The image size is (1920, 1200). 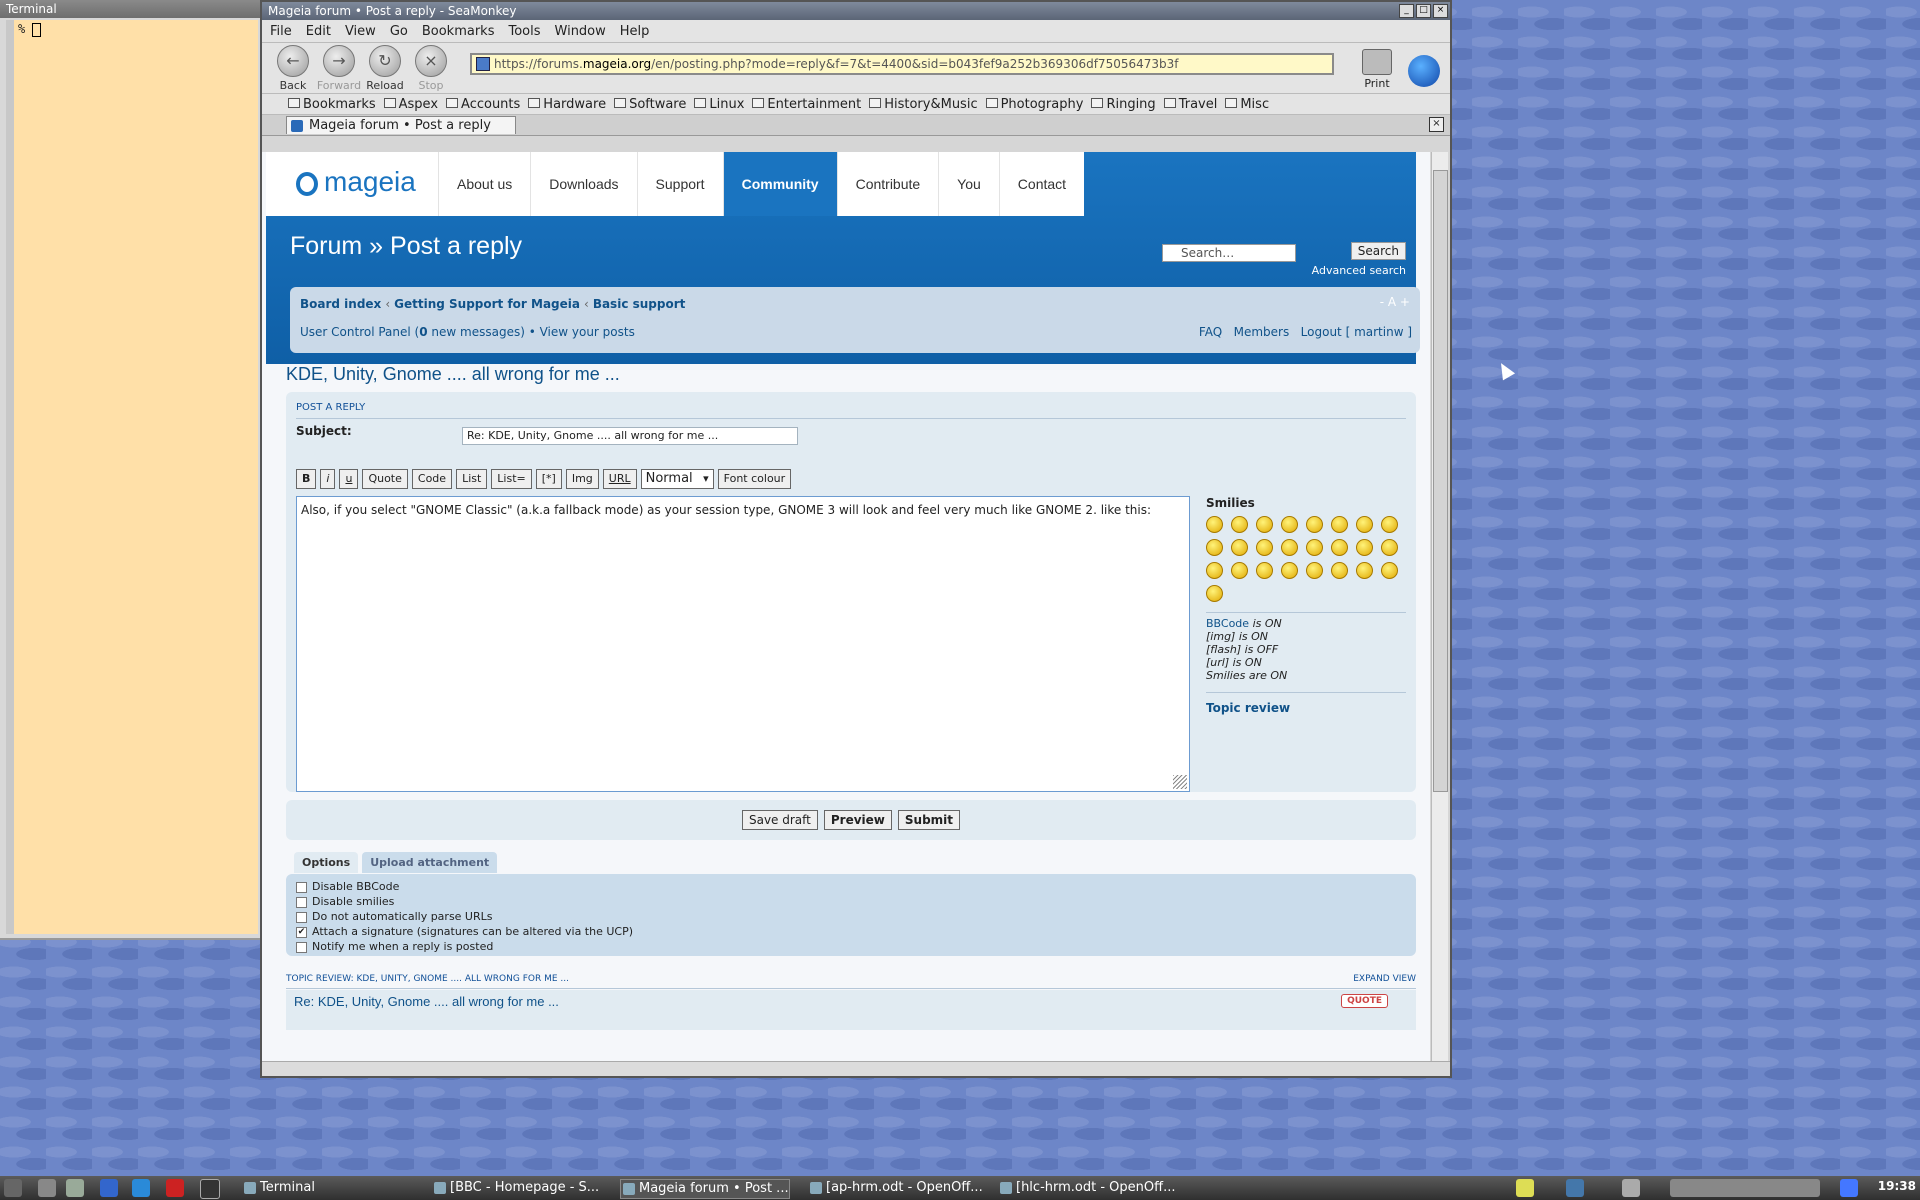 What do you see at coordinates (432, 479) in the screenshot?
I see `code-button: Code` at bounding box center [432, 479].